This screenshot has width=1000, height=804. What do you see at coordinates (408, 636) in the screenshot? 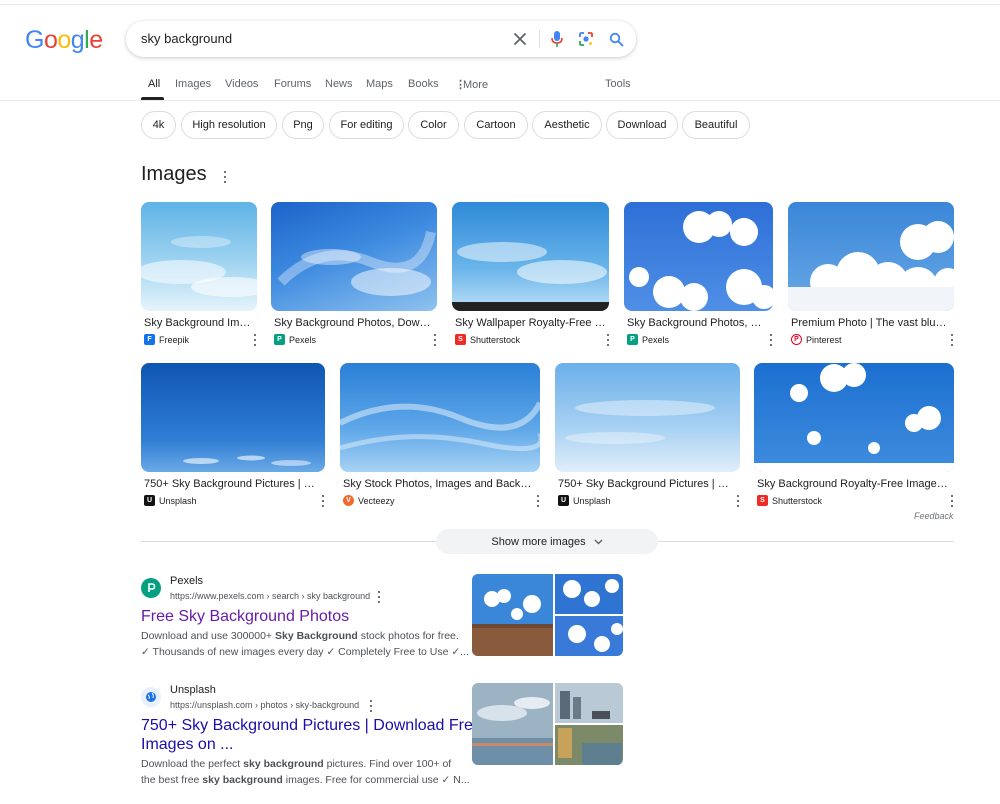
I see `snippet-text: stock photos for free.` at bounding box center [408, 636].